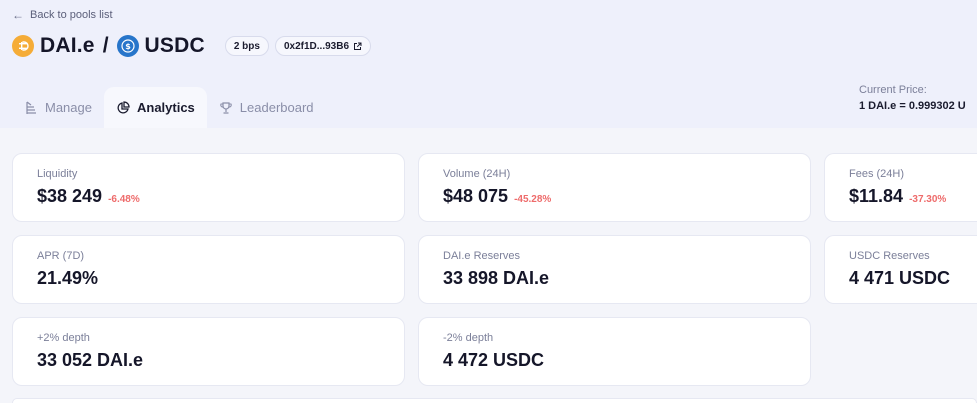 The image size is (977, 403). Describe the element at coordinates (123, 107) in the screenshot. I see `analytics-icon` at that location.